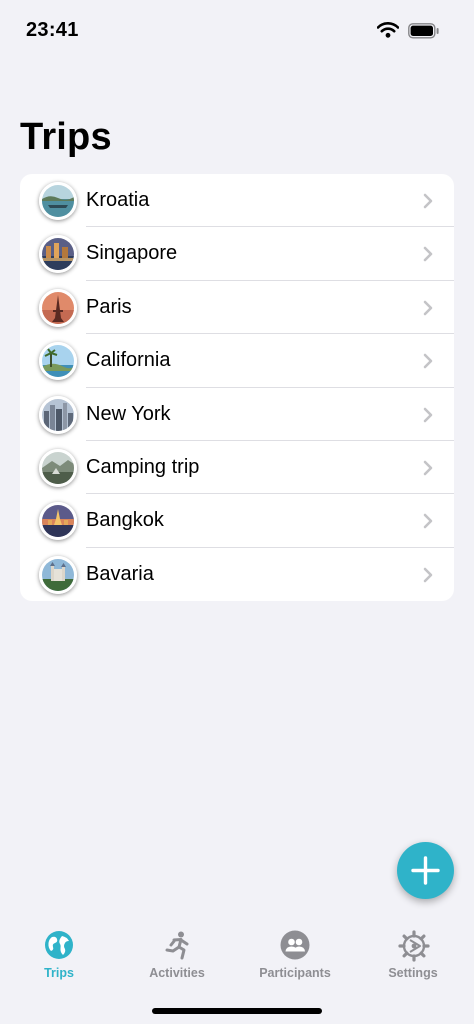  I want to click on status-time: 23:41, so click(52, 30).